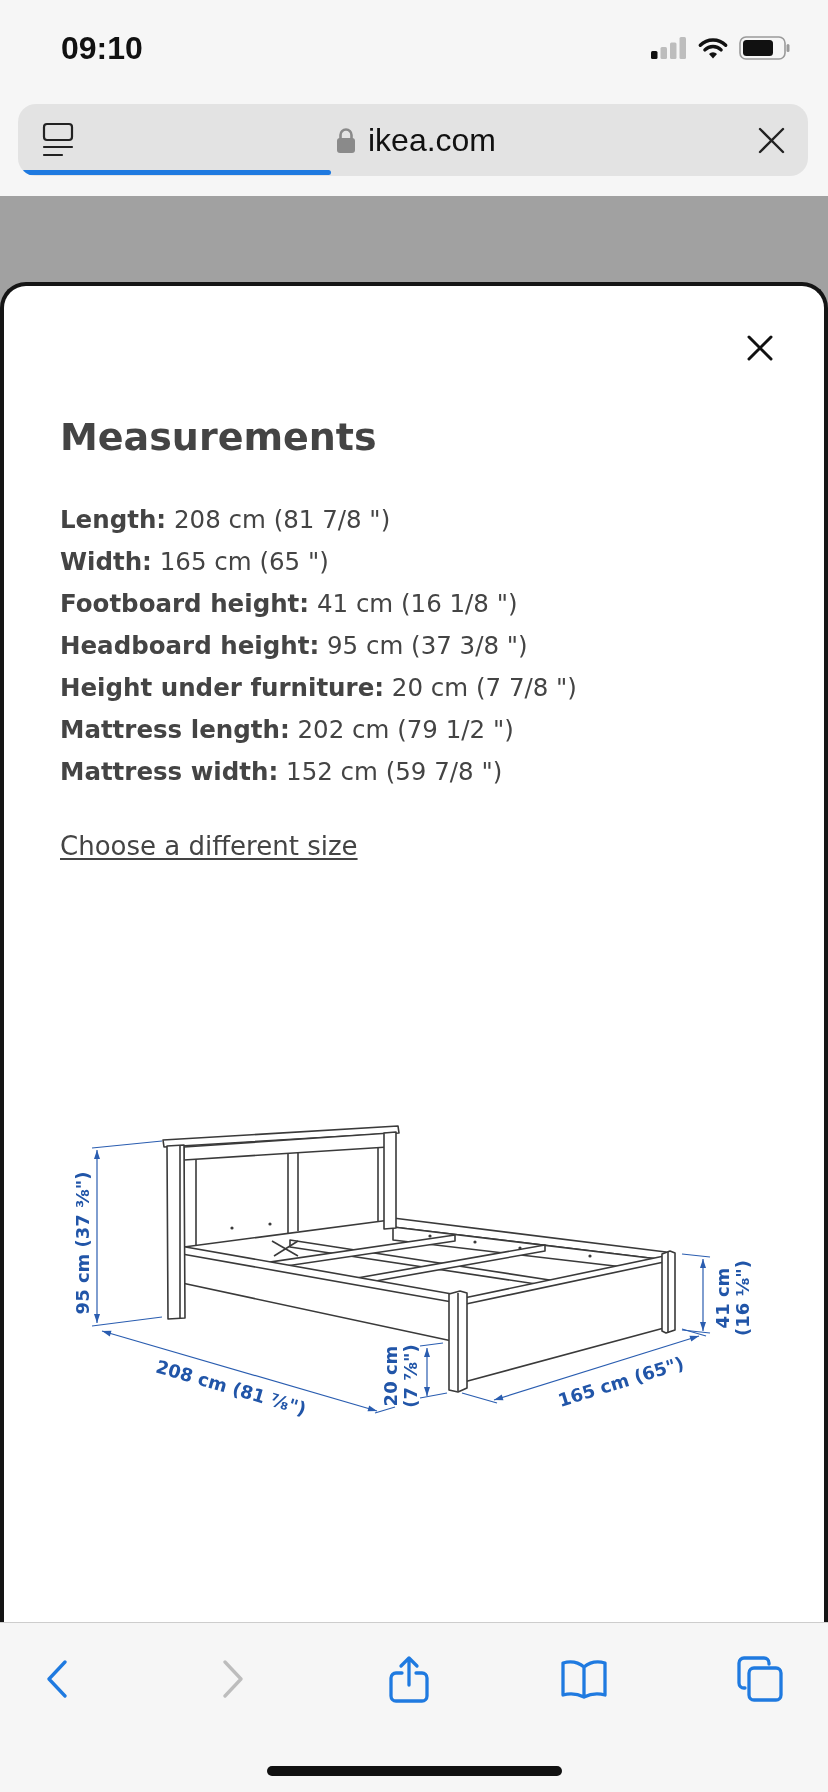 The image size is (828, 1792). I want to click on bookmarks-button, so click(584, 1679).